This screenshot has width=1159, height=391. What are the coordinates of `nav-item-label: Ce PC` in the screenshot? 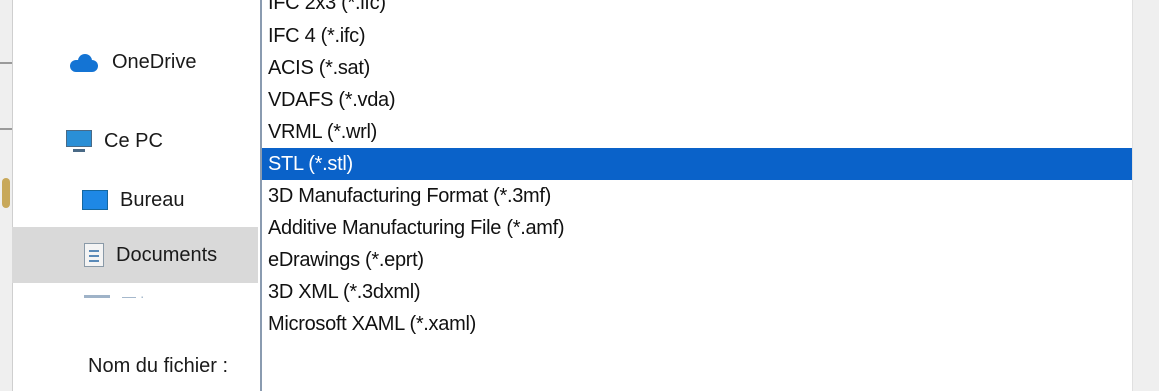 It's located at (133, 140).